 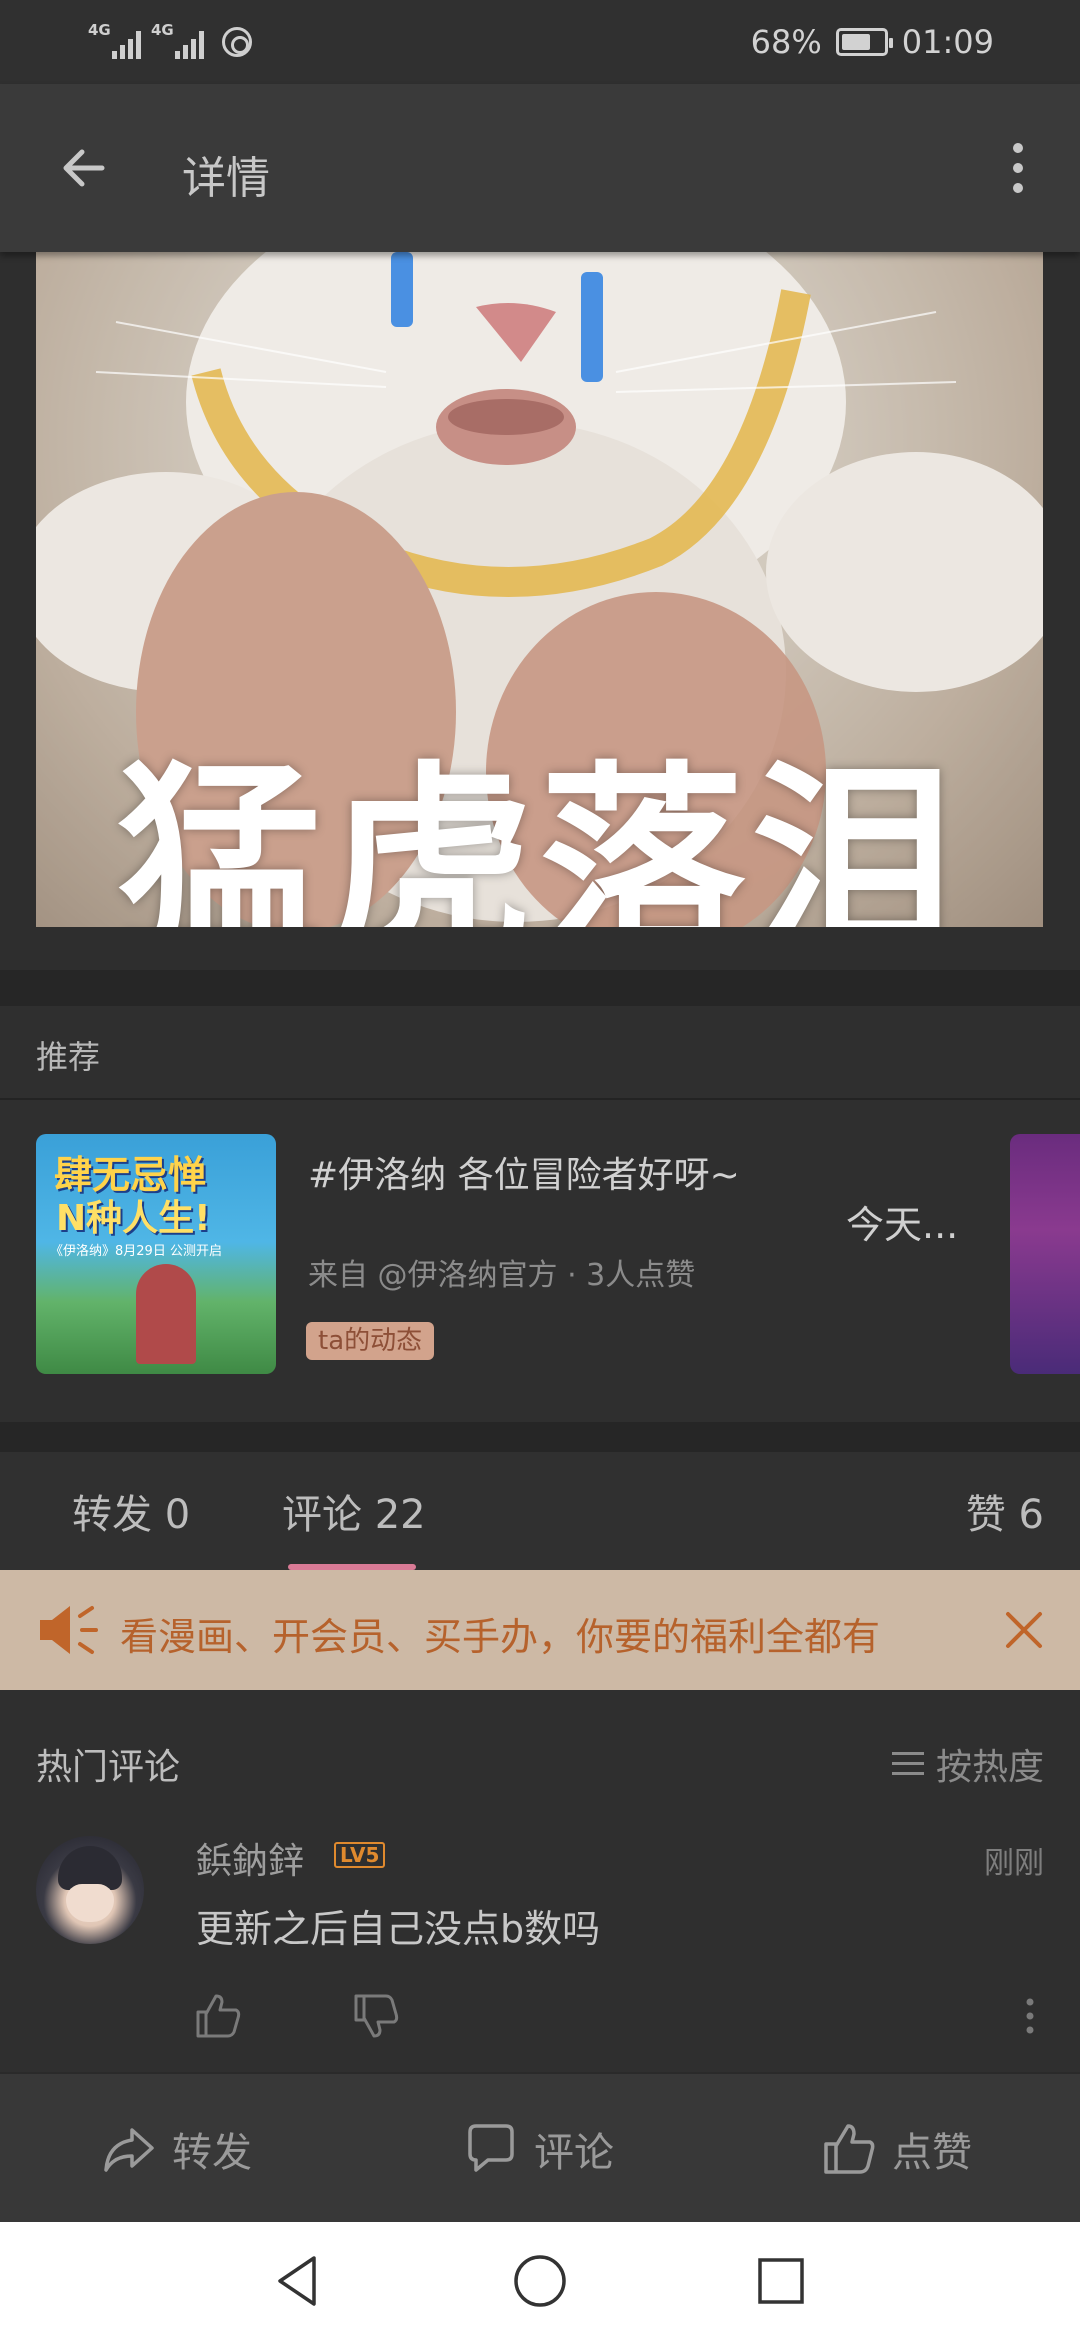 What do you see at coordinates (524, 1172) in the screenshot?
I see `recommend-title: #伊洛纳 各位冒险者好呀~` at bounding box center [524, 1172].